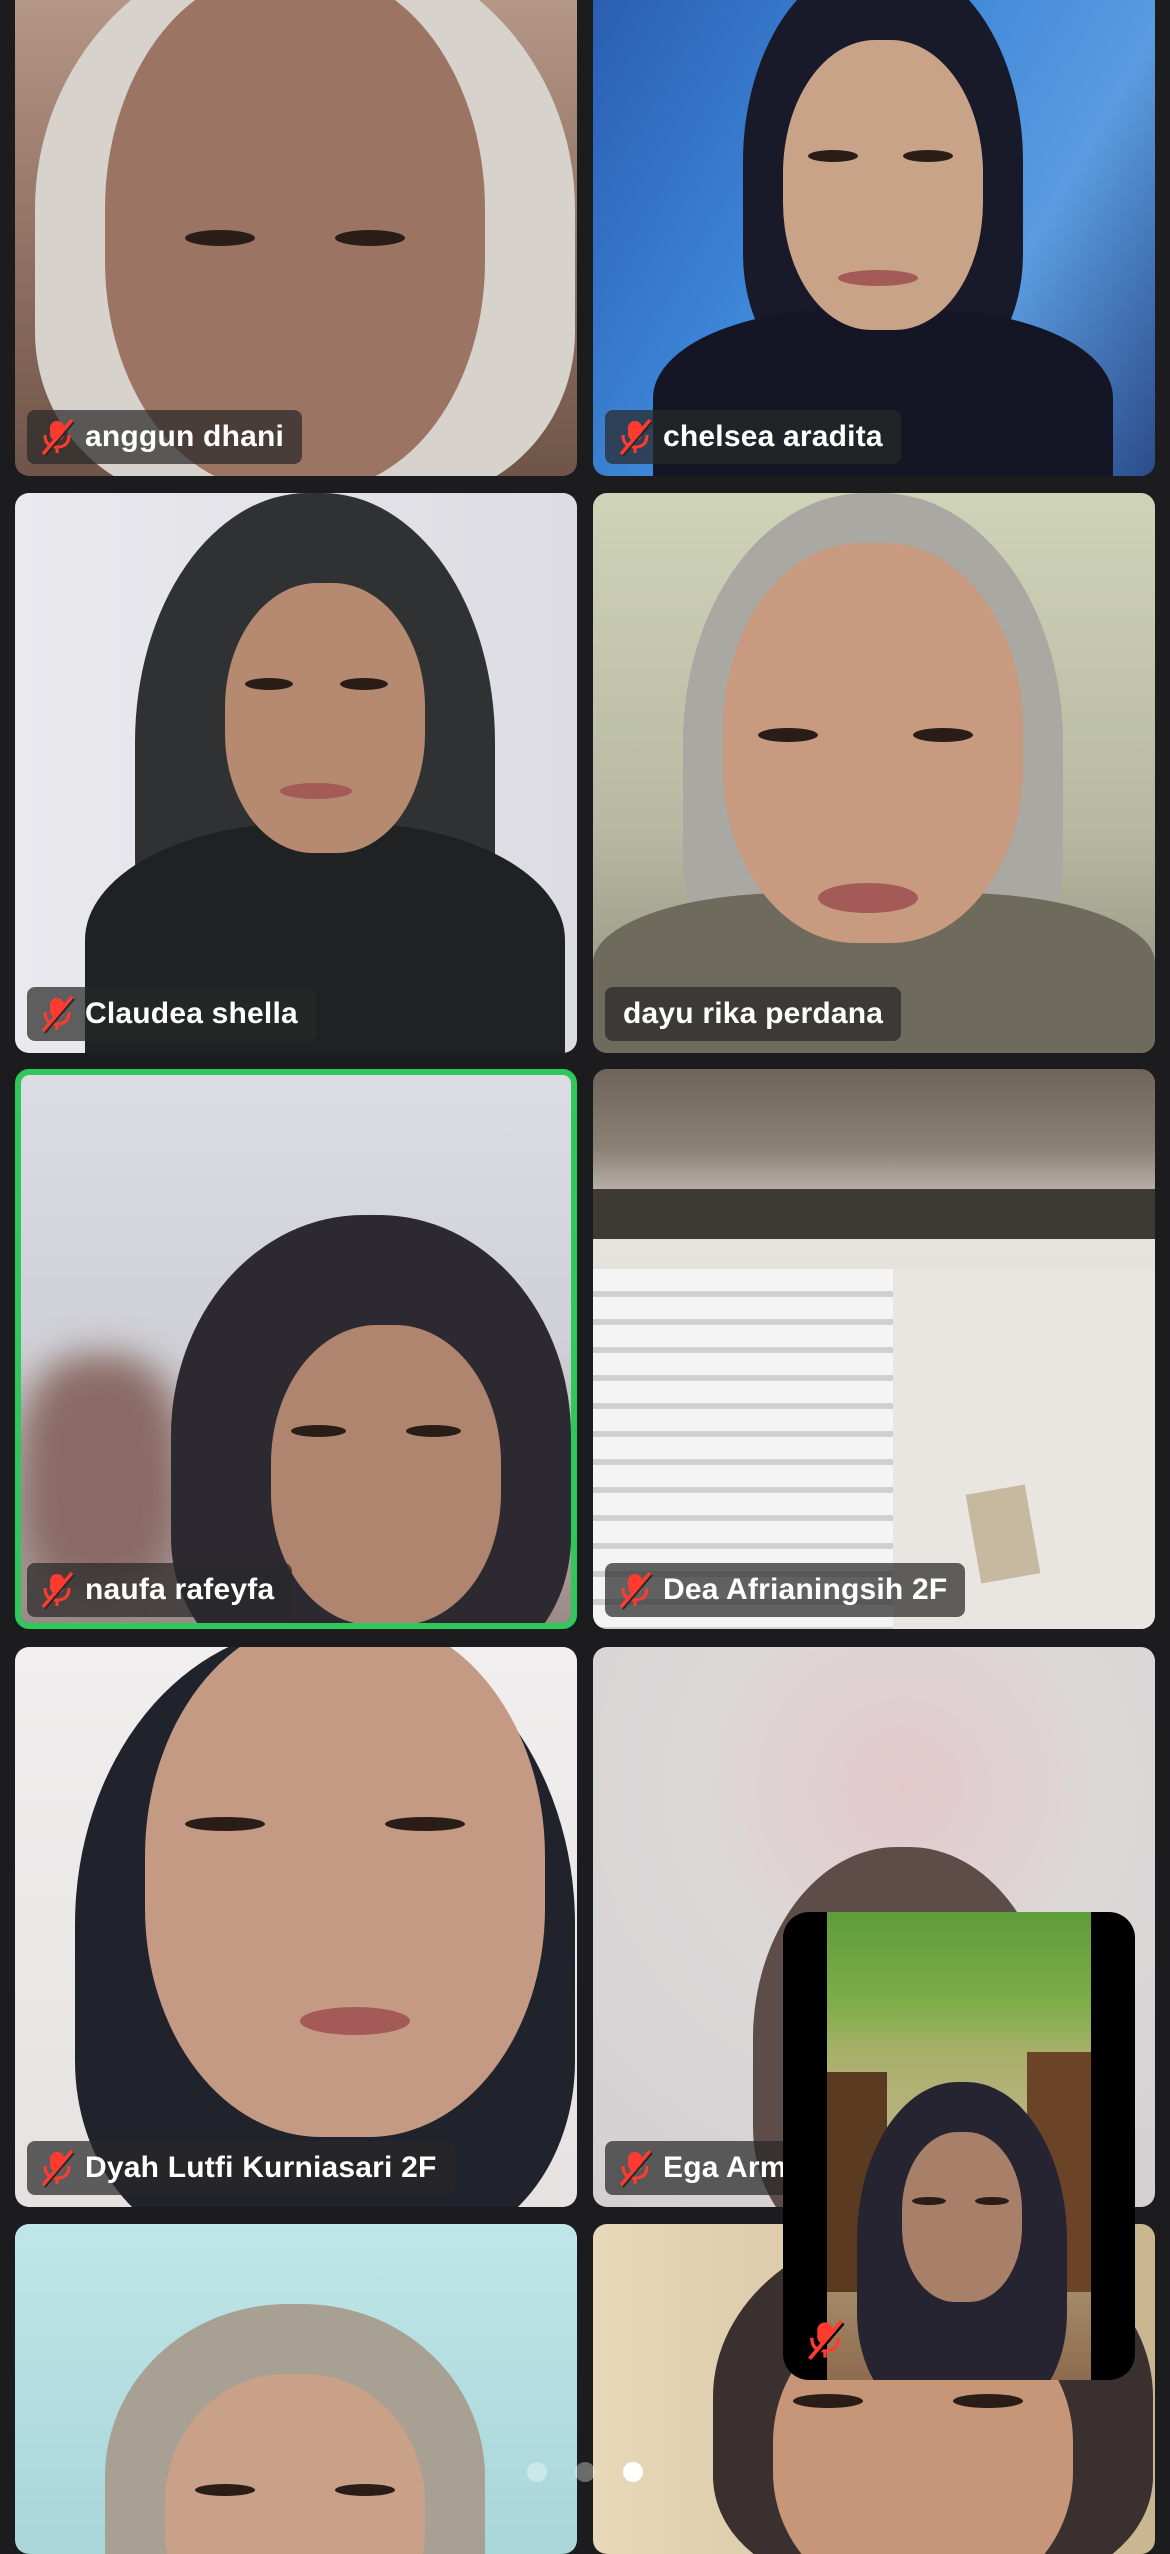 This screenshot has height=2554, width=1170. I want to click on participant-tile-chelsea-aradita: chelsea aradita, so click(874, 238).